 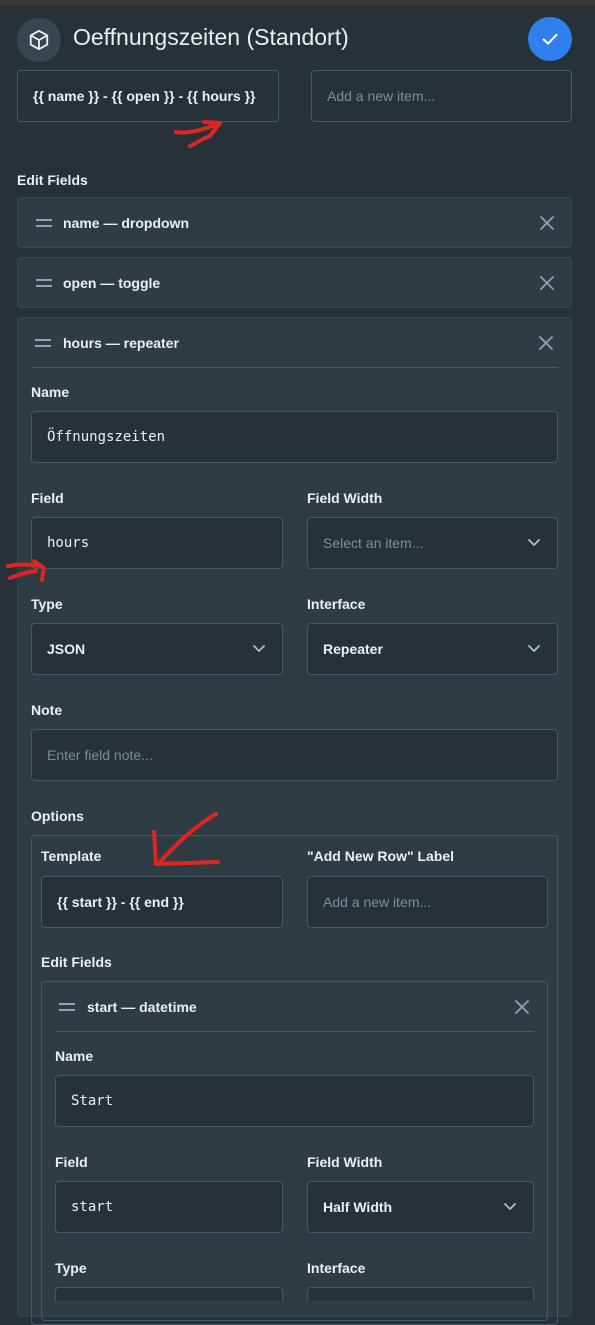 I want to click on field-row-label: open — toggle, so click(x=112, y=283).